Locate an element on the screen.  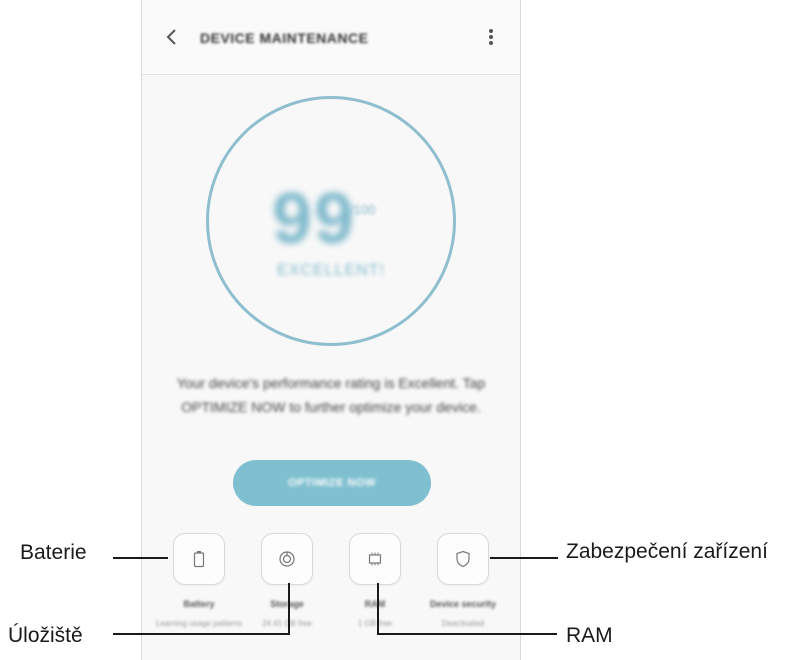
back-button is located at coordinates (171, 37).